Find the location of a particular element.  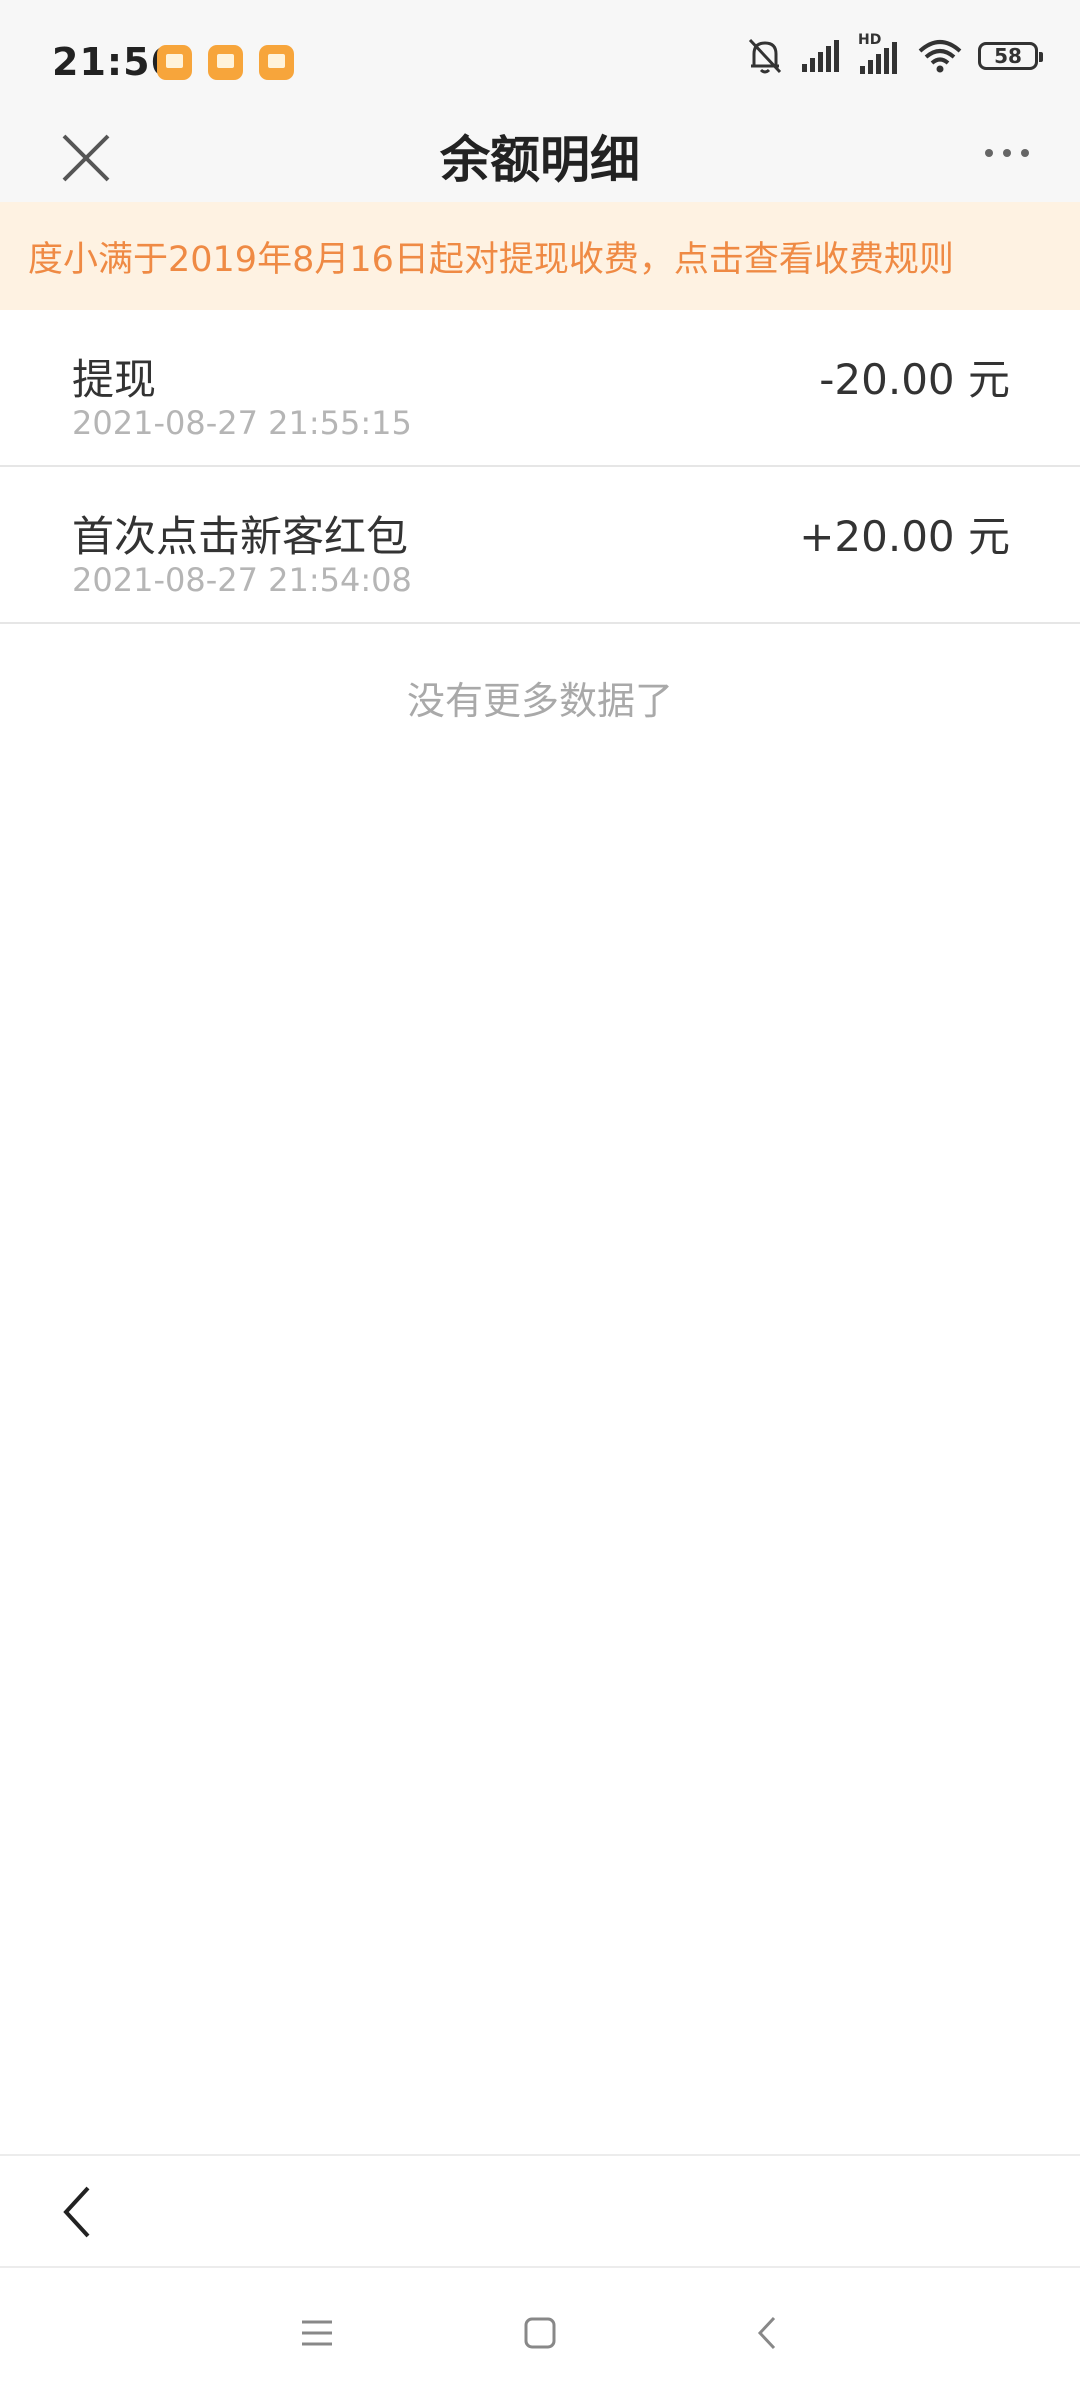

status-indicators: HD 58 is located at coordinates (894, 54).